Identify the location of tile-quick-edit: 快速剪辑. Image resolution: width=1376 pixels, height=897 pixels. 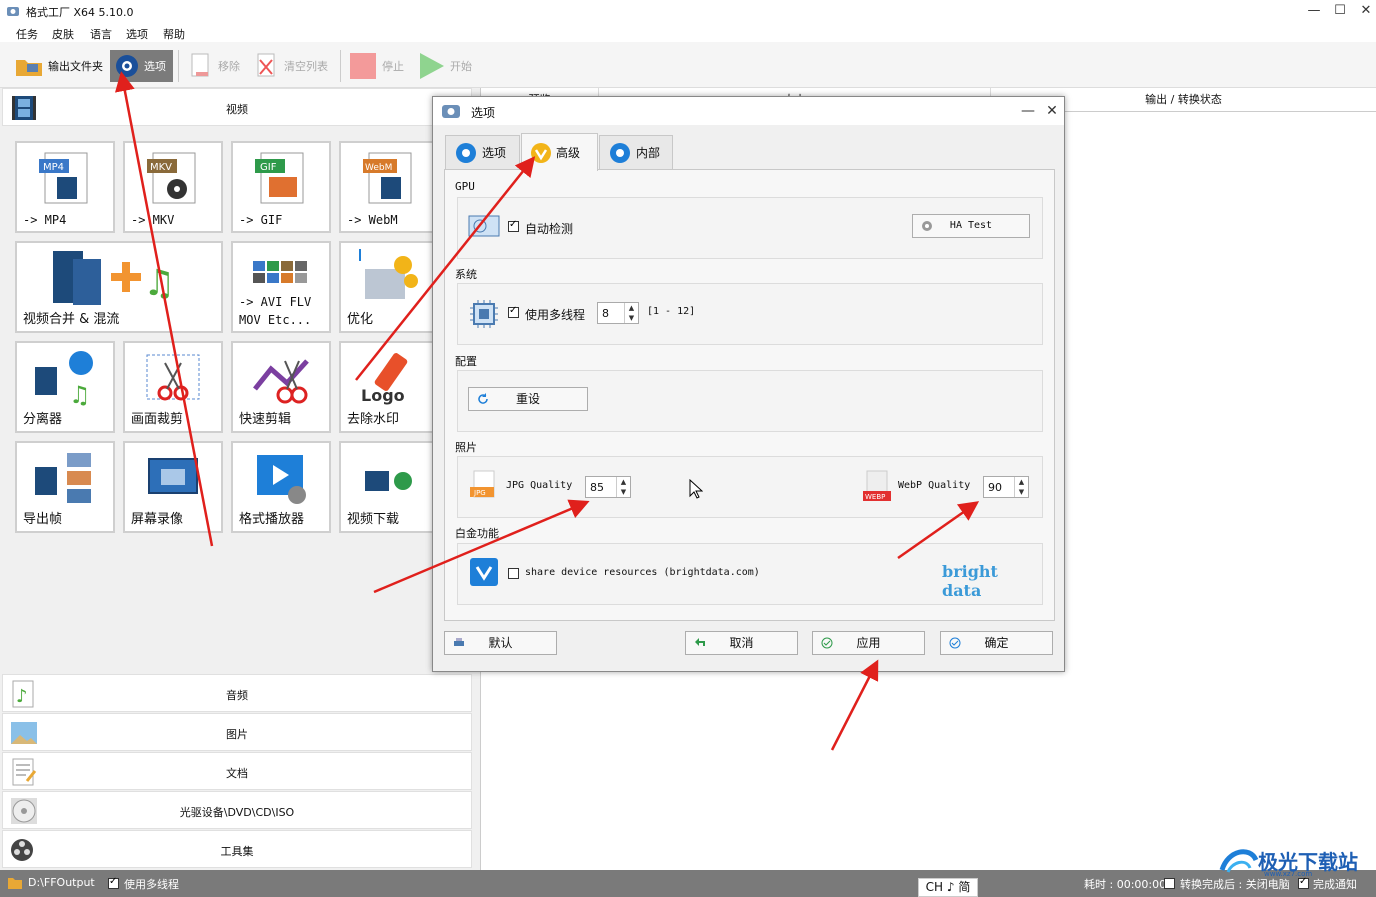
(281, 387).